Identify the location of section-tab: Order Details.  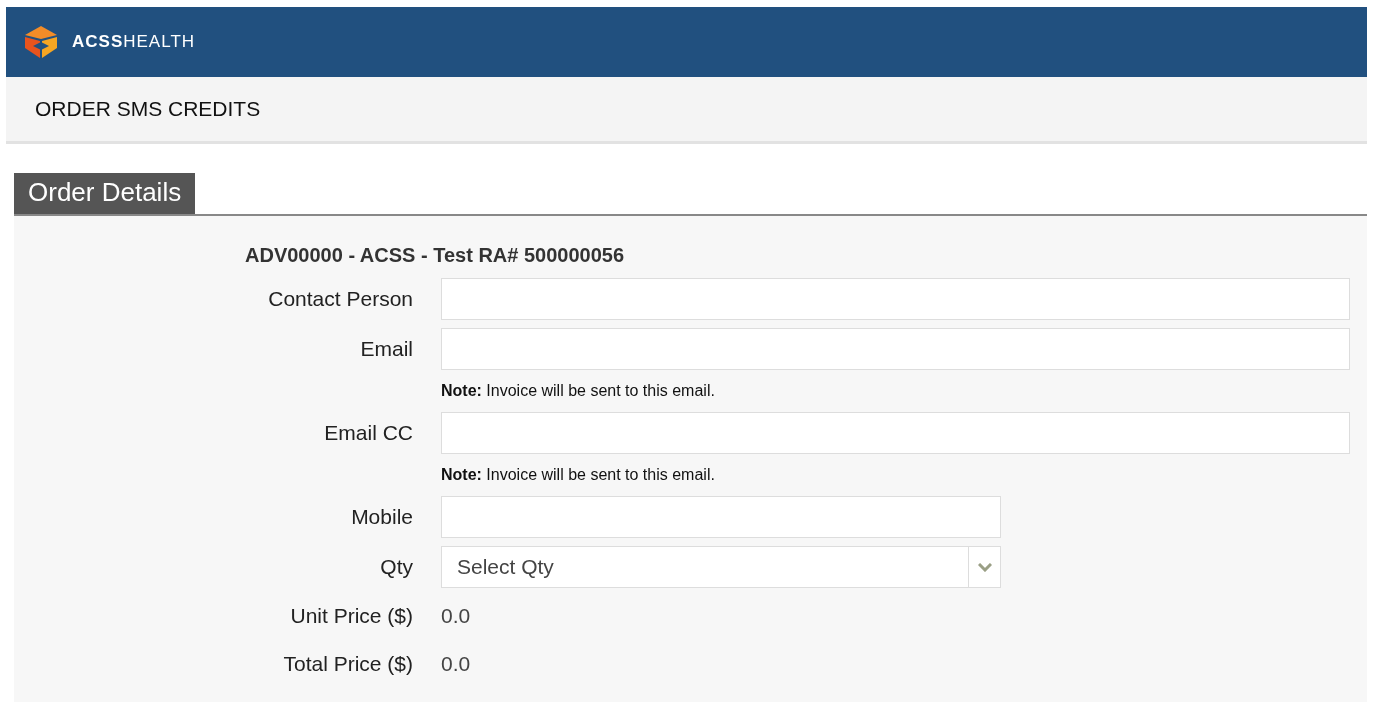
(105, 193).